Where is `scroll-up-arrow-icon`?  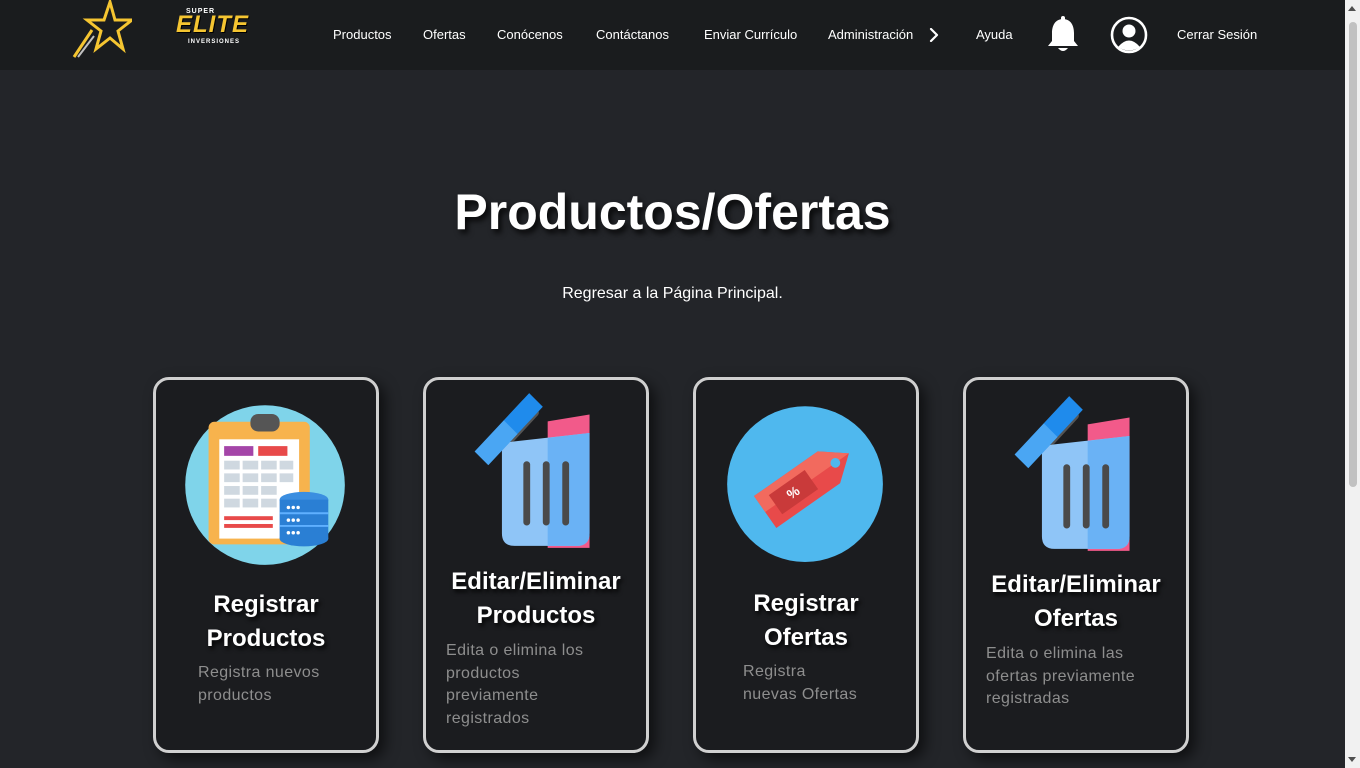
scroll-up-arrow-icon is located at coordinates (1352, 8).